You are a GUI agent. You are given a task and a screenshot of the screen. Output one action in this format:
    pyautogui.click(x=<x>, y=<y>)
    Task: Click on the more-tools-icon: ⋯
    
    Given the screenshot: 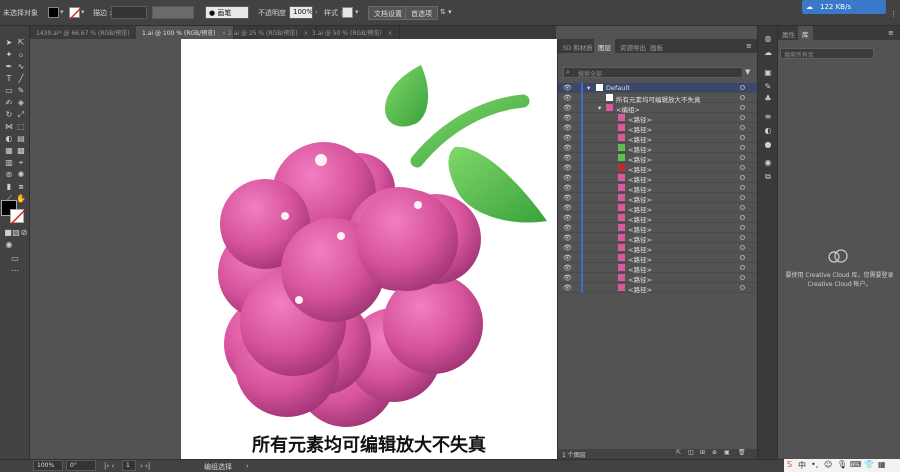 What is the action you would take?
    pyautogui.click(x=15, y=271)
    